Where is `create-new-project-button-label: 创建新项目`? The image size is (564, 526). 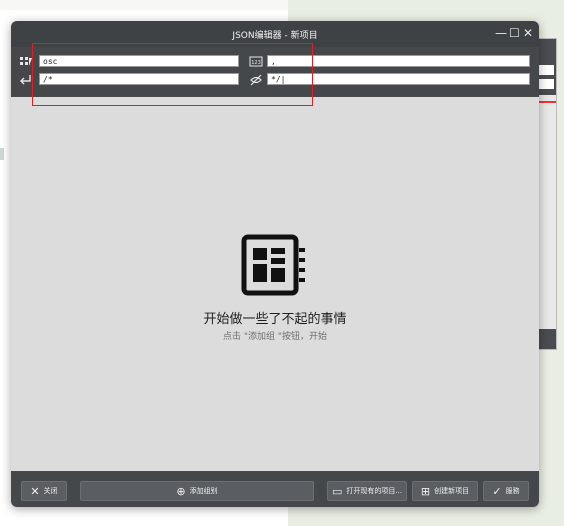 create-new-project-button-label: 创建新项目 is located at coordinates (452, 491).